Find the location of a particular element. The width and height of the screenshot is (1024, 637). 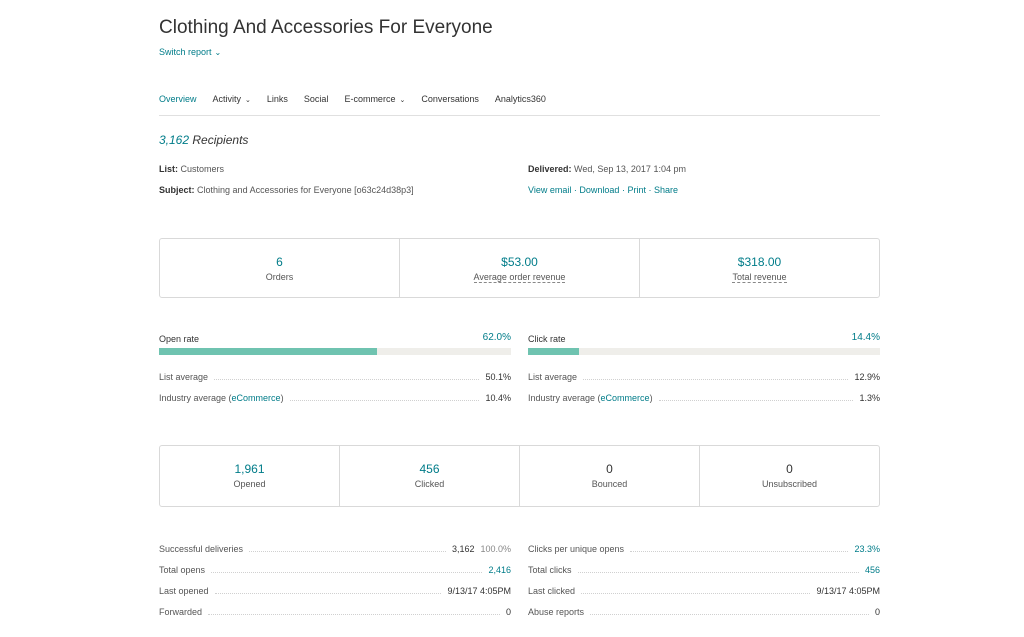

unsubscribed-label: Unsubscribed is located at coordinates (789, 484).